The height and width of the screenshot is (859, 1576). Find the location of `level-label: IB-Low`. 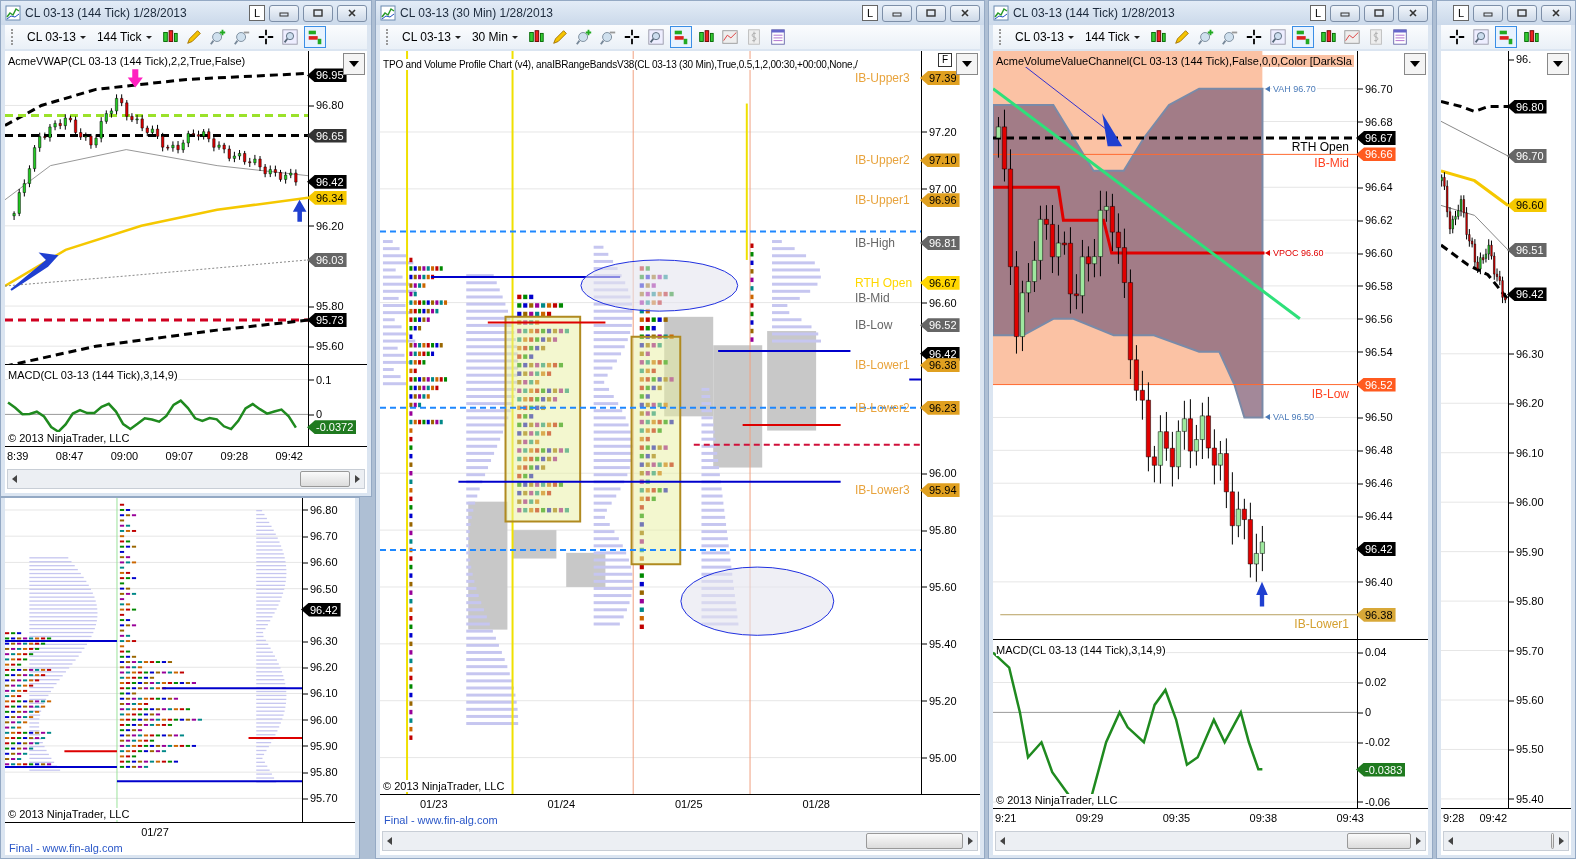

level-label: IB-Low is located at coordinates (874, 325).